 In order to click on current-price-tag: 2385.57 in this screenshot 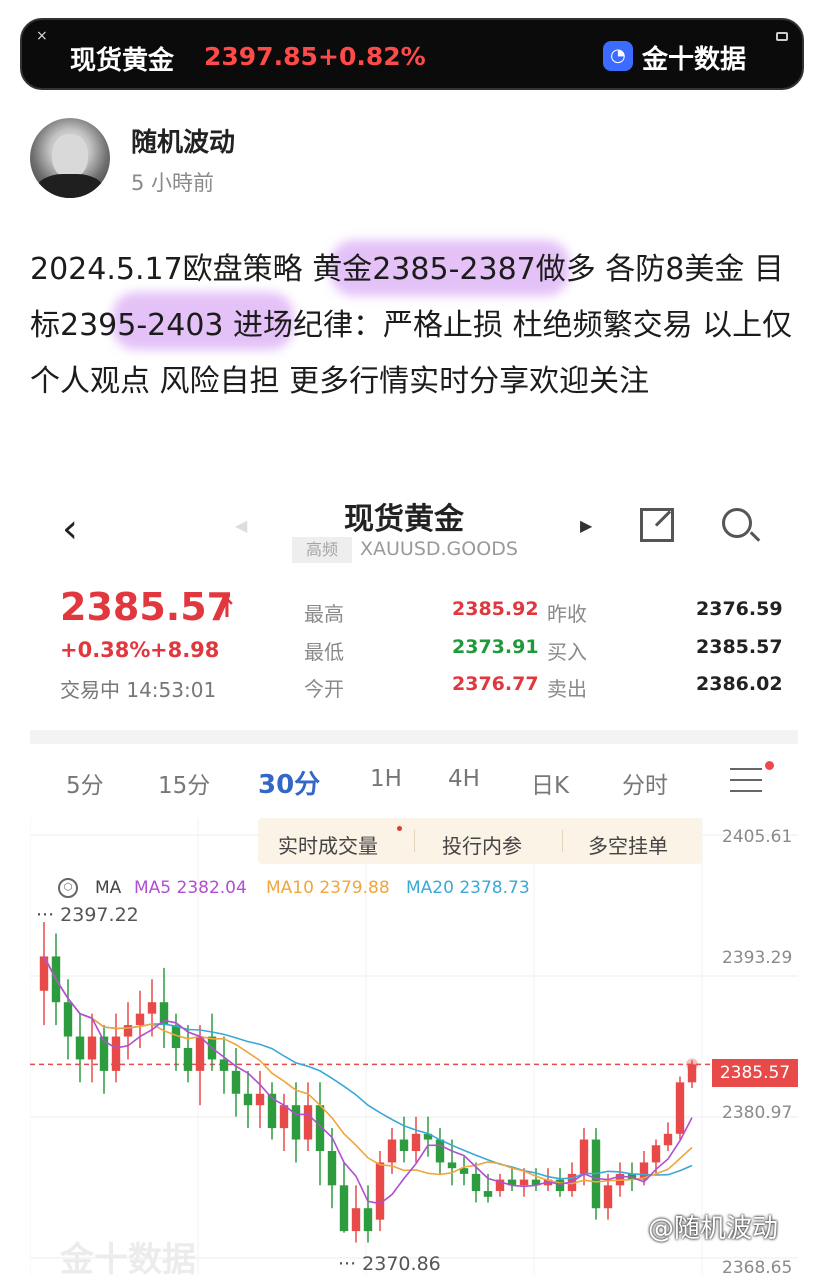, I will do `click(755, 1073)`.